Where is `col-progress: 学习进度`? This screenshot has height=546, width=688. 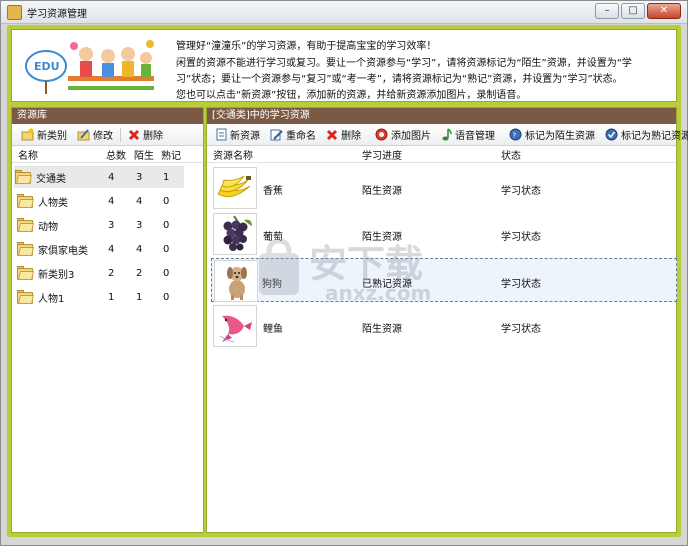 col-progress: 学习进度 is located at coordinates (382, 154).